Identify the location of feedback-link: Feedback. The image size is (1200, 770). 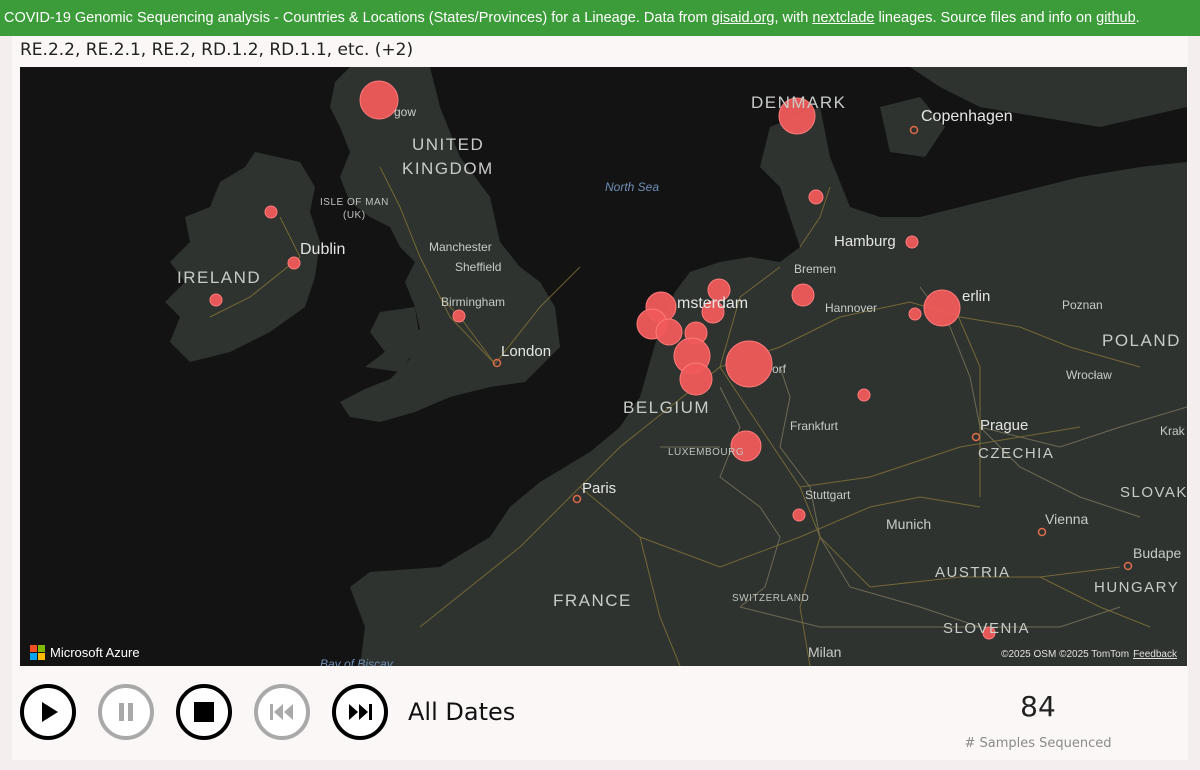
(1155, 654).